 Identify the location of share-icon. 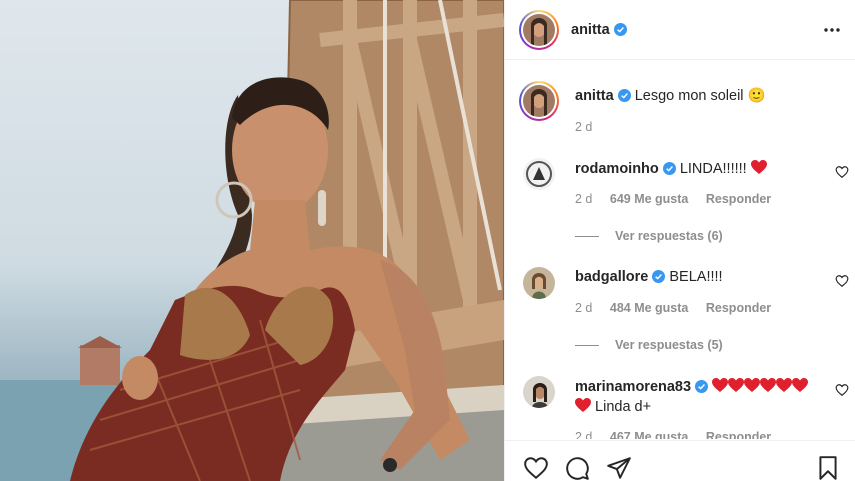
(619, 468).